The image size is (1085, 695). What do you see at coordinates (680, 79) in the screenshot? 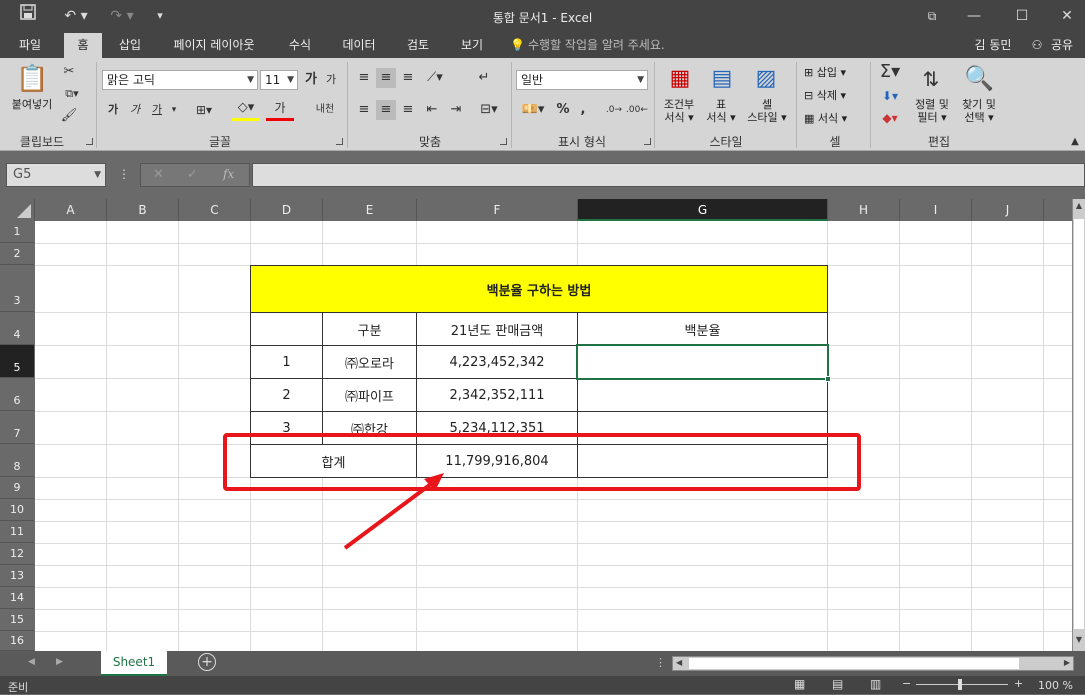
I see `conditional-formatting-icon: ▦` at bounding box center [680, 79].